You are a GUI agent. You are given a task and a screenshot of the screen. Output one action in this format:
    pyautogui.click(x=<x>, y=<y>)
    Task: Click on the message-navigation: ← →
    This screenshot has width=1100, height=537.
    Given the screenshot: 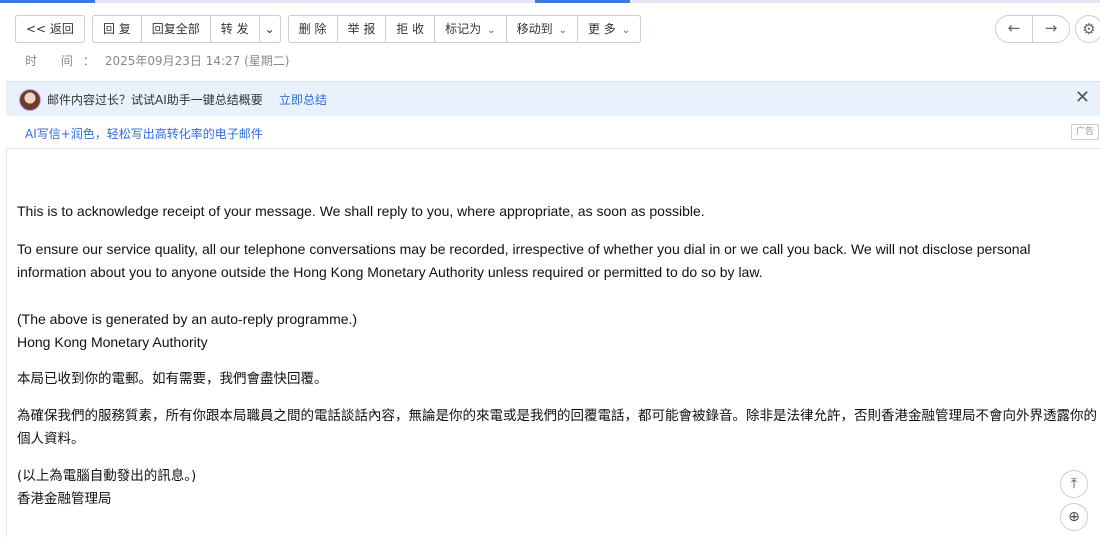 What is the action you would take?
    pyautogui.click(x=1032, y=29)
    